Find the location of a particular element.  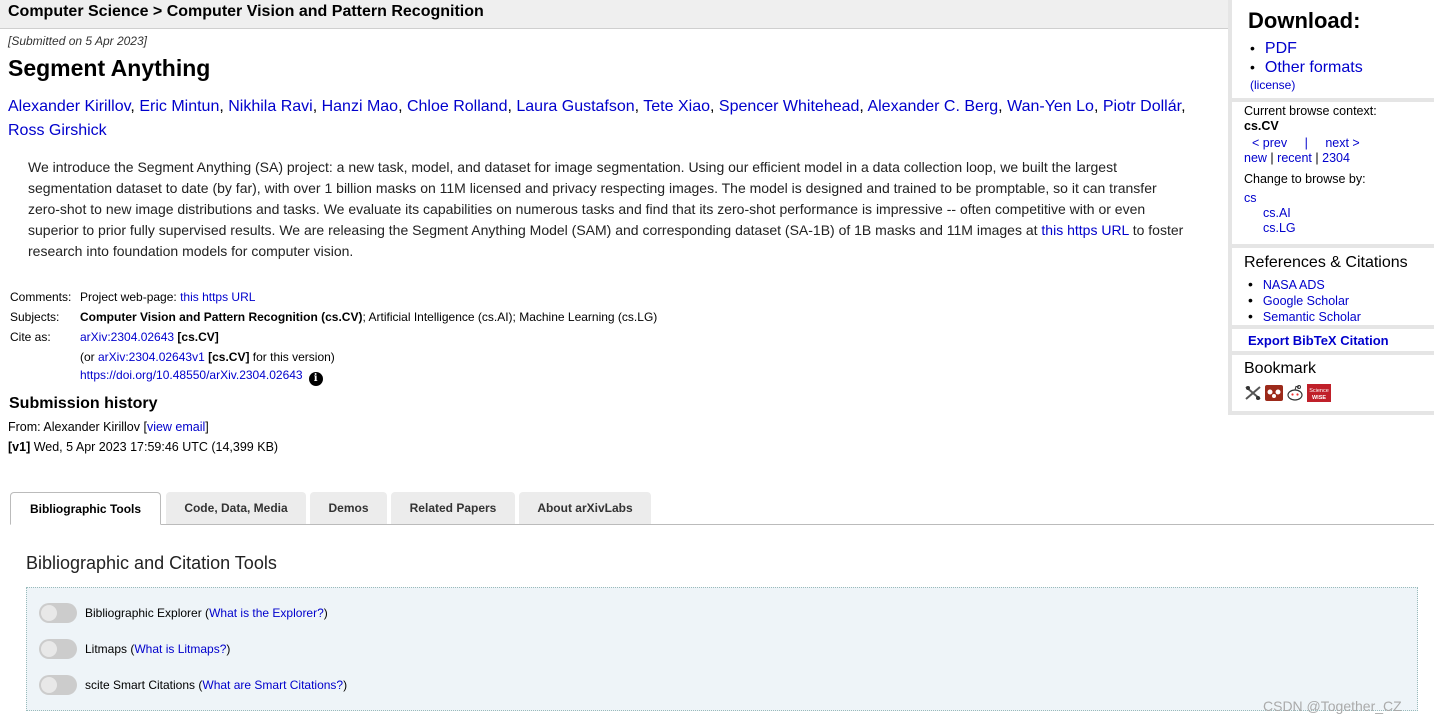

browse-cs-ai-link: cs.AI is located at coordinates (1277, 213).